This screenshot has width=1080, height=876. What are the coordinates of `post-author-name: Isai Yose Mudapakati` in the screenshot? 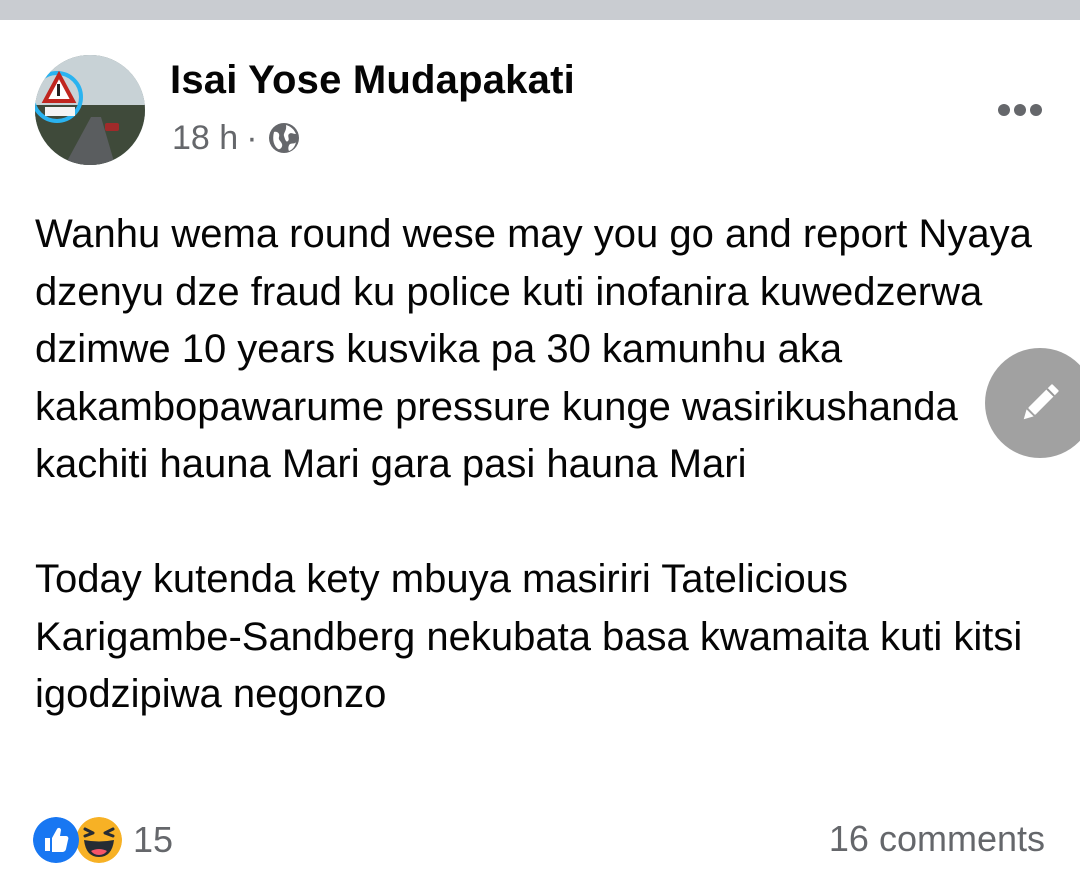 It's located at (372, 80).